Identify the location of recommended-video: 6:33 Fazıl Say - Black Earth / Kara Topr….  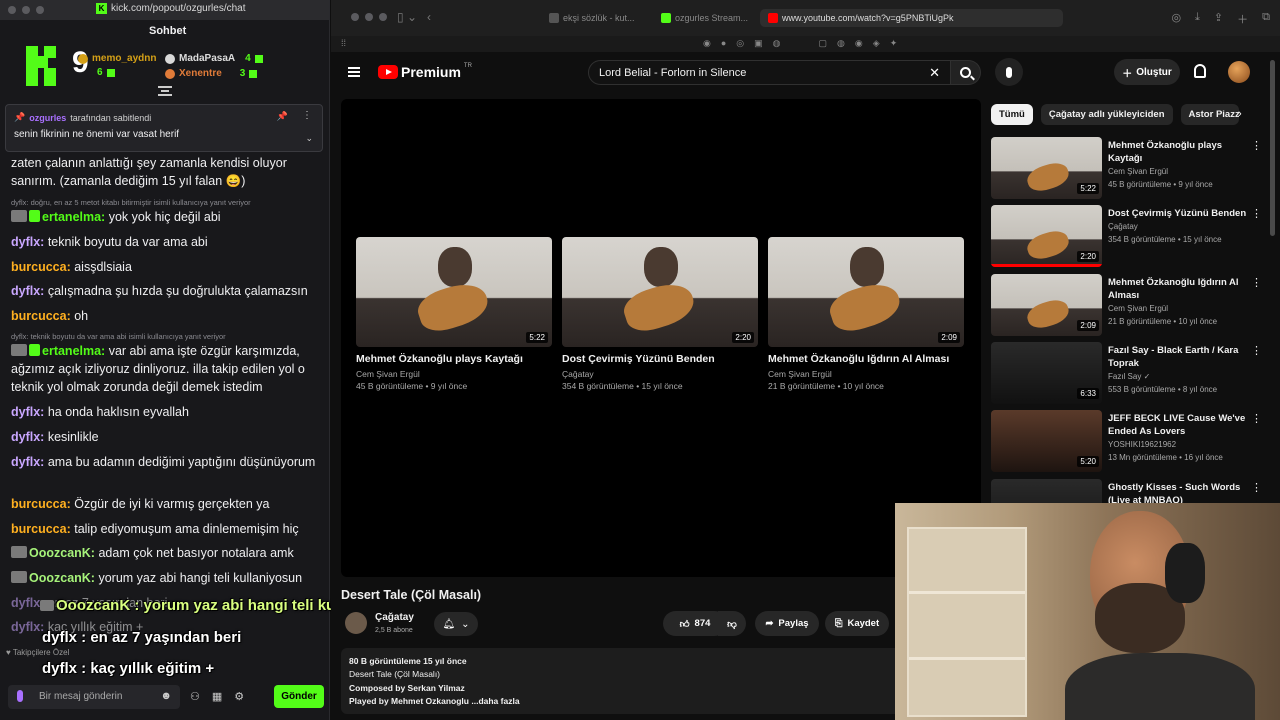
(1131, 373).